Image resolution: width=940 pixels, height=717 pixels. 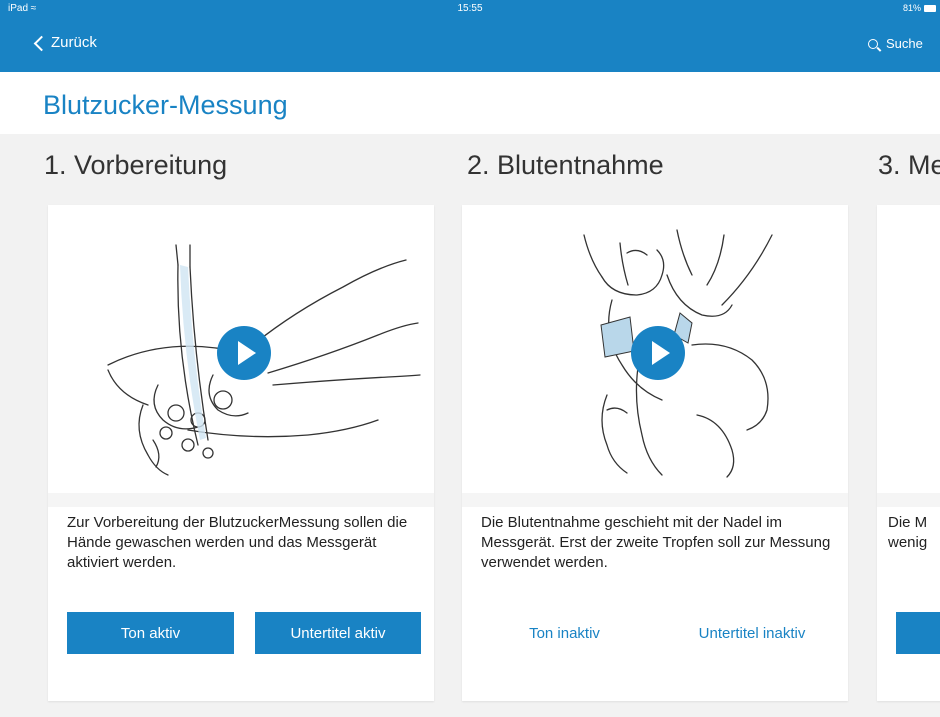 I want to click on card-description: Die M wenig, so click(x=914, y=533).